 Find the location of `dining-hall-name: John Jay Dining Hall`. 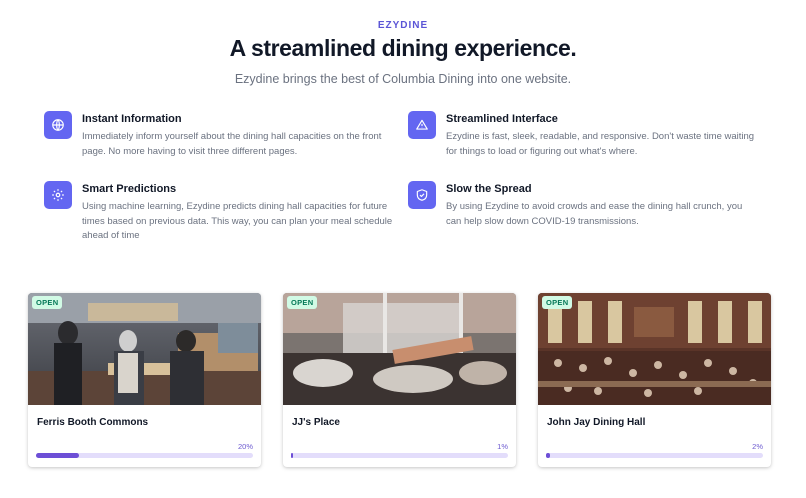

dining-hall-name: John Jay Dining Hall is located at coordinates (596, 422).